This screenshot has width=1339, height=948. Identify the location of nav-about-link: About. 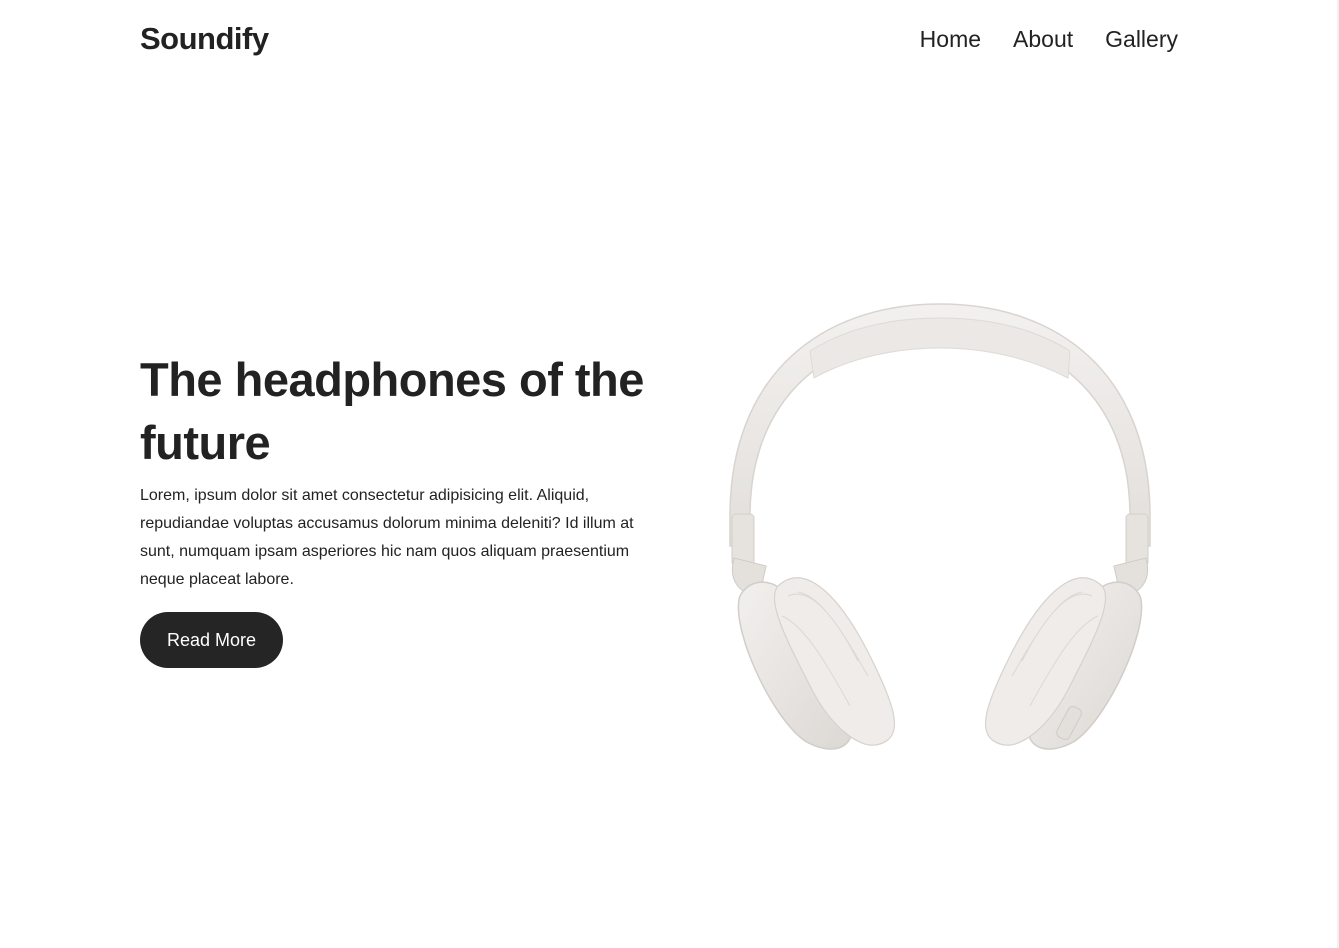
(1043, 39).